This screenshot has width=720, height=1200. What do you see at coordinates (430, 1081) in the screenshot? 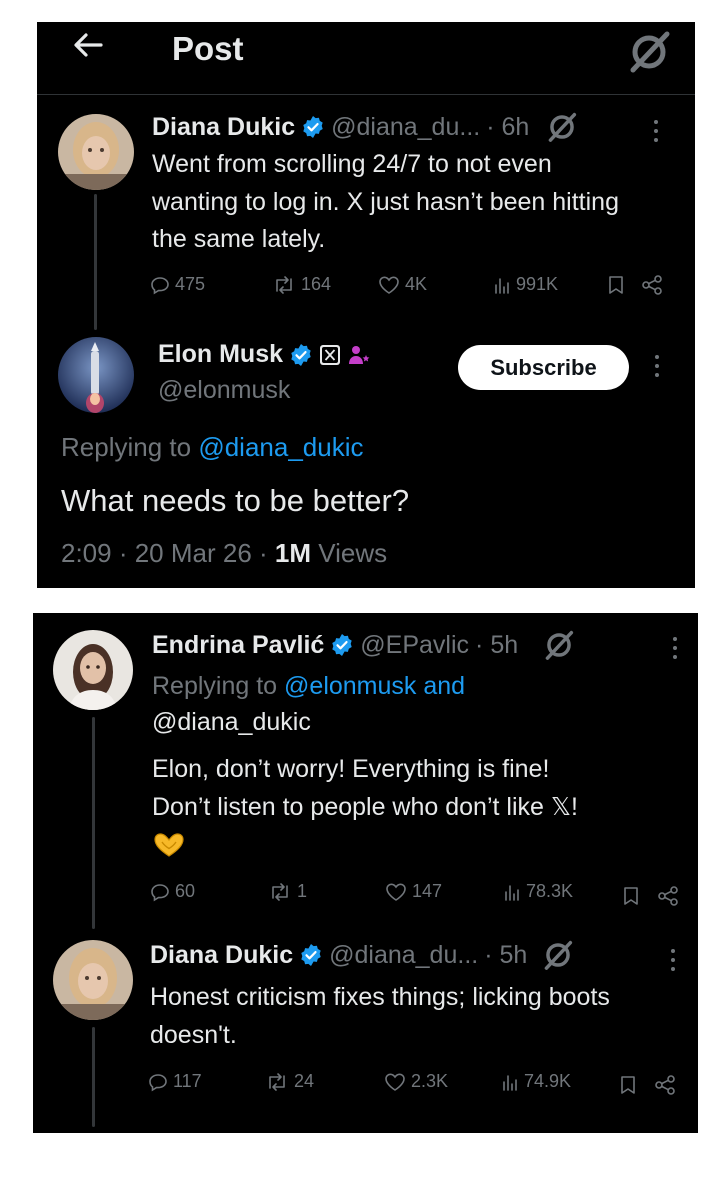
I see `like-count: 2.3K` at bounding box center [430, 1081].